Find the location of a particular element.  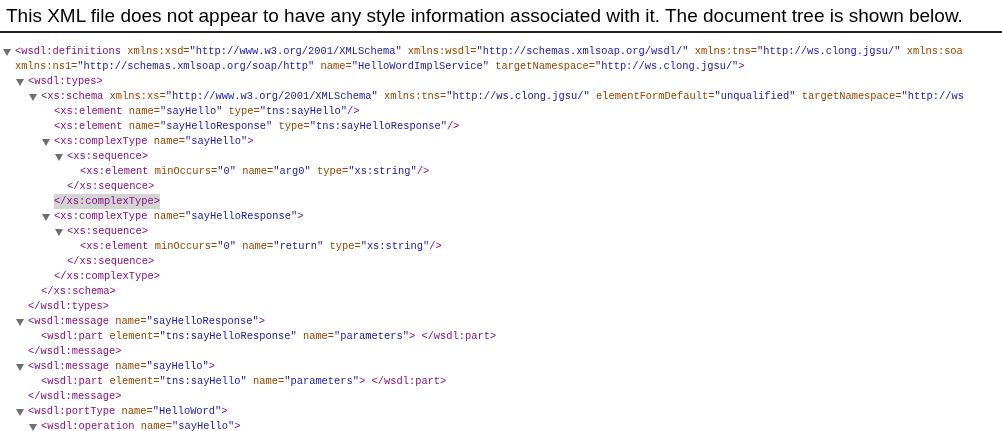

xml-line: <xs:element minOccurs="0" name="arg0" type="xs:string"/> is located at coordinates (255, 171).